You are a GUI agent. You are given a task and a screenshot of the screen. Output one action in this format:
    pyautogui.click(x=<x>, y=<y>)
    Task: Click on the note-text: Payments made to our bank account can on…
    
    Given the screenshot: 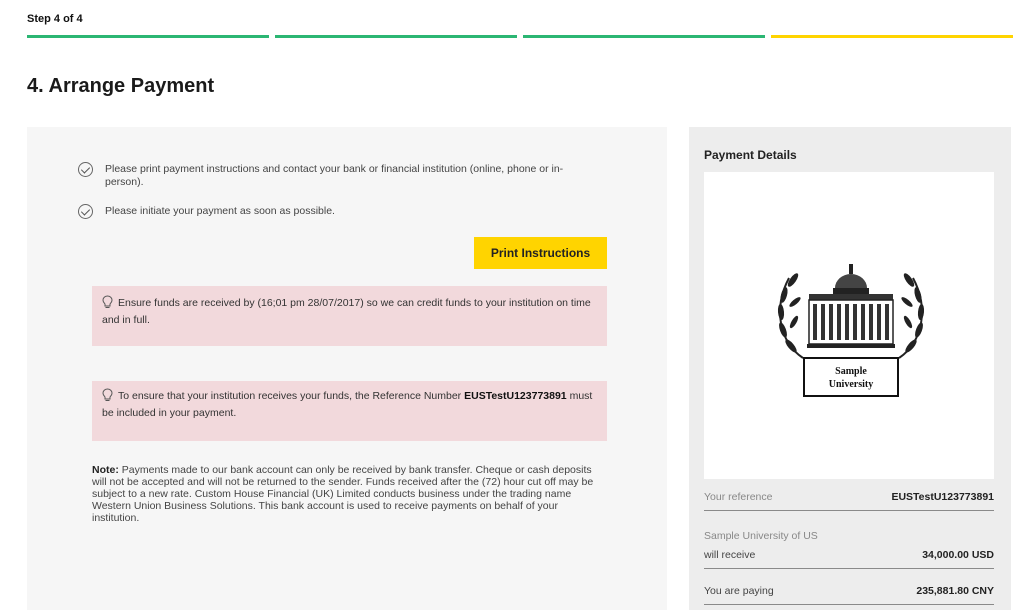 What is the action you would take?
    pyautogui.click(x=343, y=494)
    